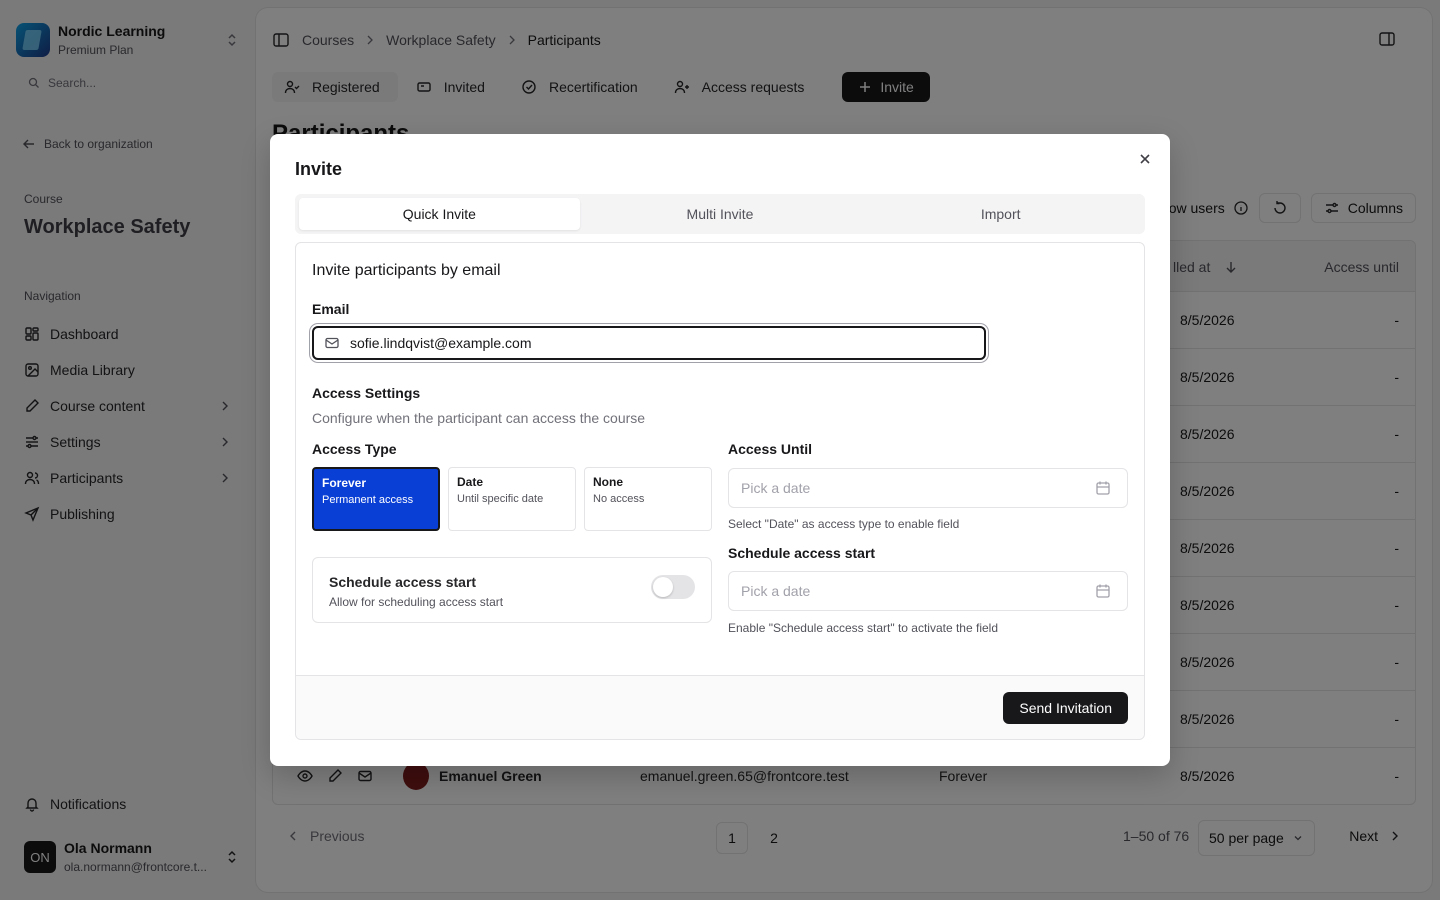 Image resolution: width=1440 pixels, height=900 pixels. I want to click on access-settings-heading: Access Settings, so click(366, 393).